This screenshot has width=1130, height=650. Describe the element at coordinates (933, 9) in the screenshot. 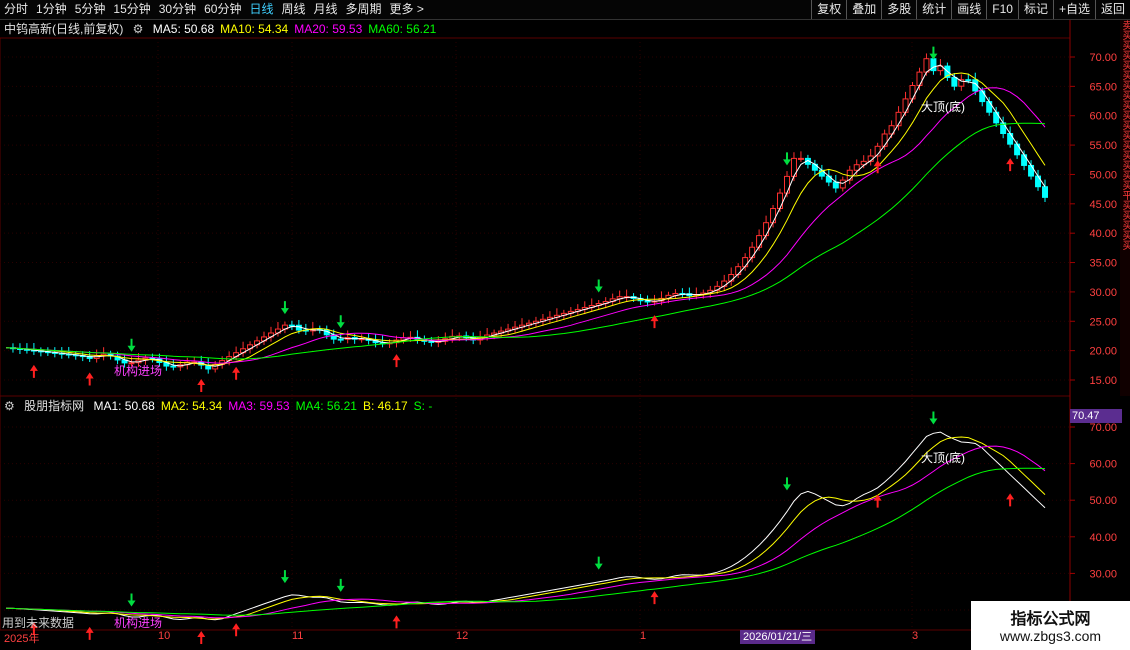

I see `toolbar-action-button: 统计` at that location.